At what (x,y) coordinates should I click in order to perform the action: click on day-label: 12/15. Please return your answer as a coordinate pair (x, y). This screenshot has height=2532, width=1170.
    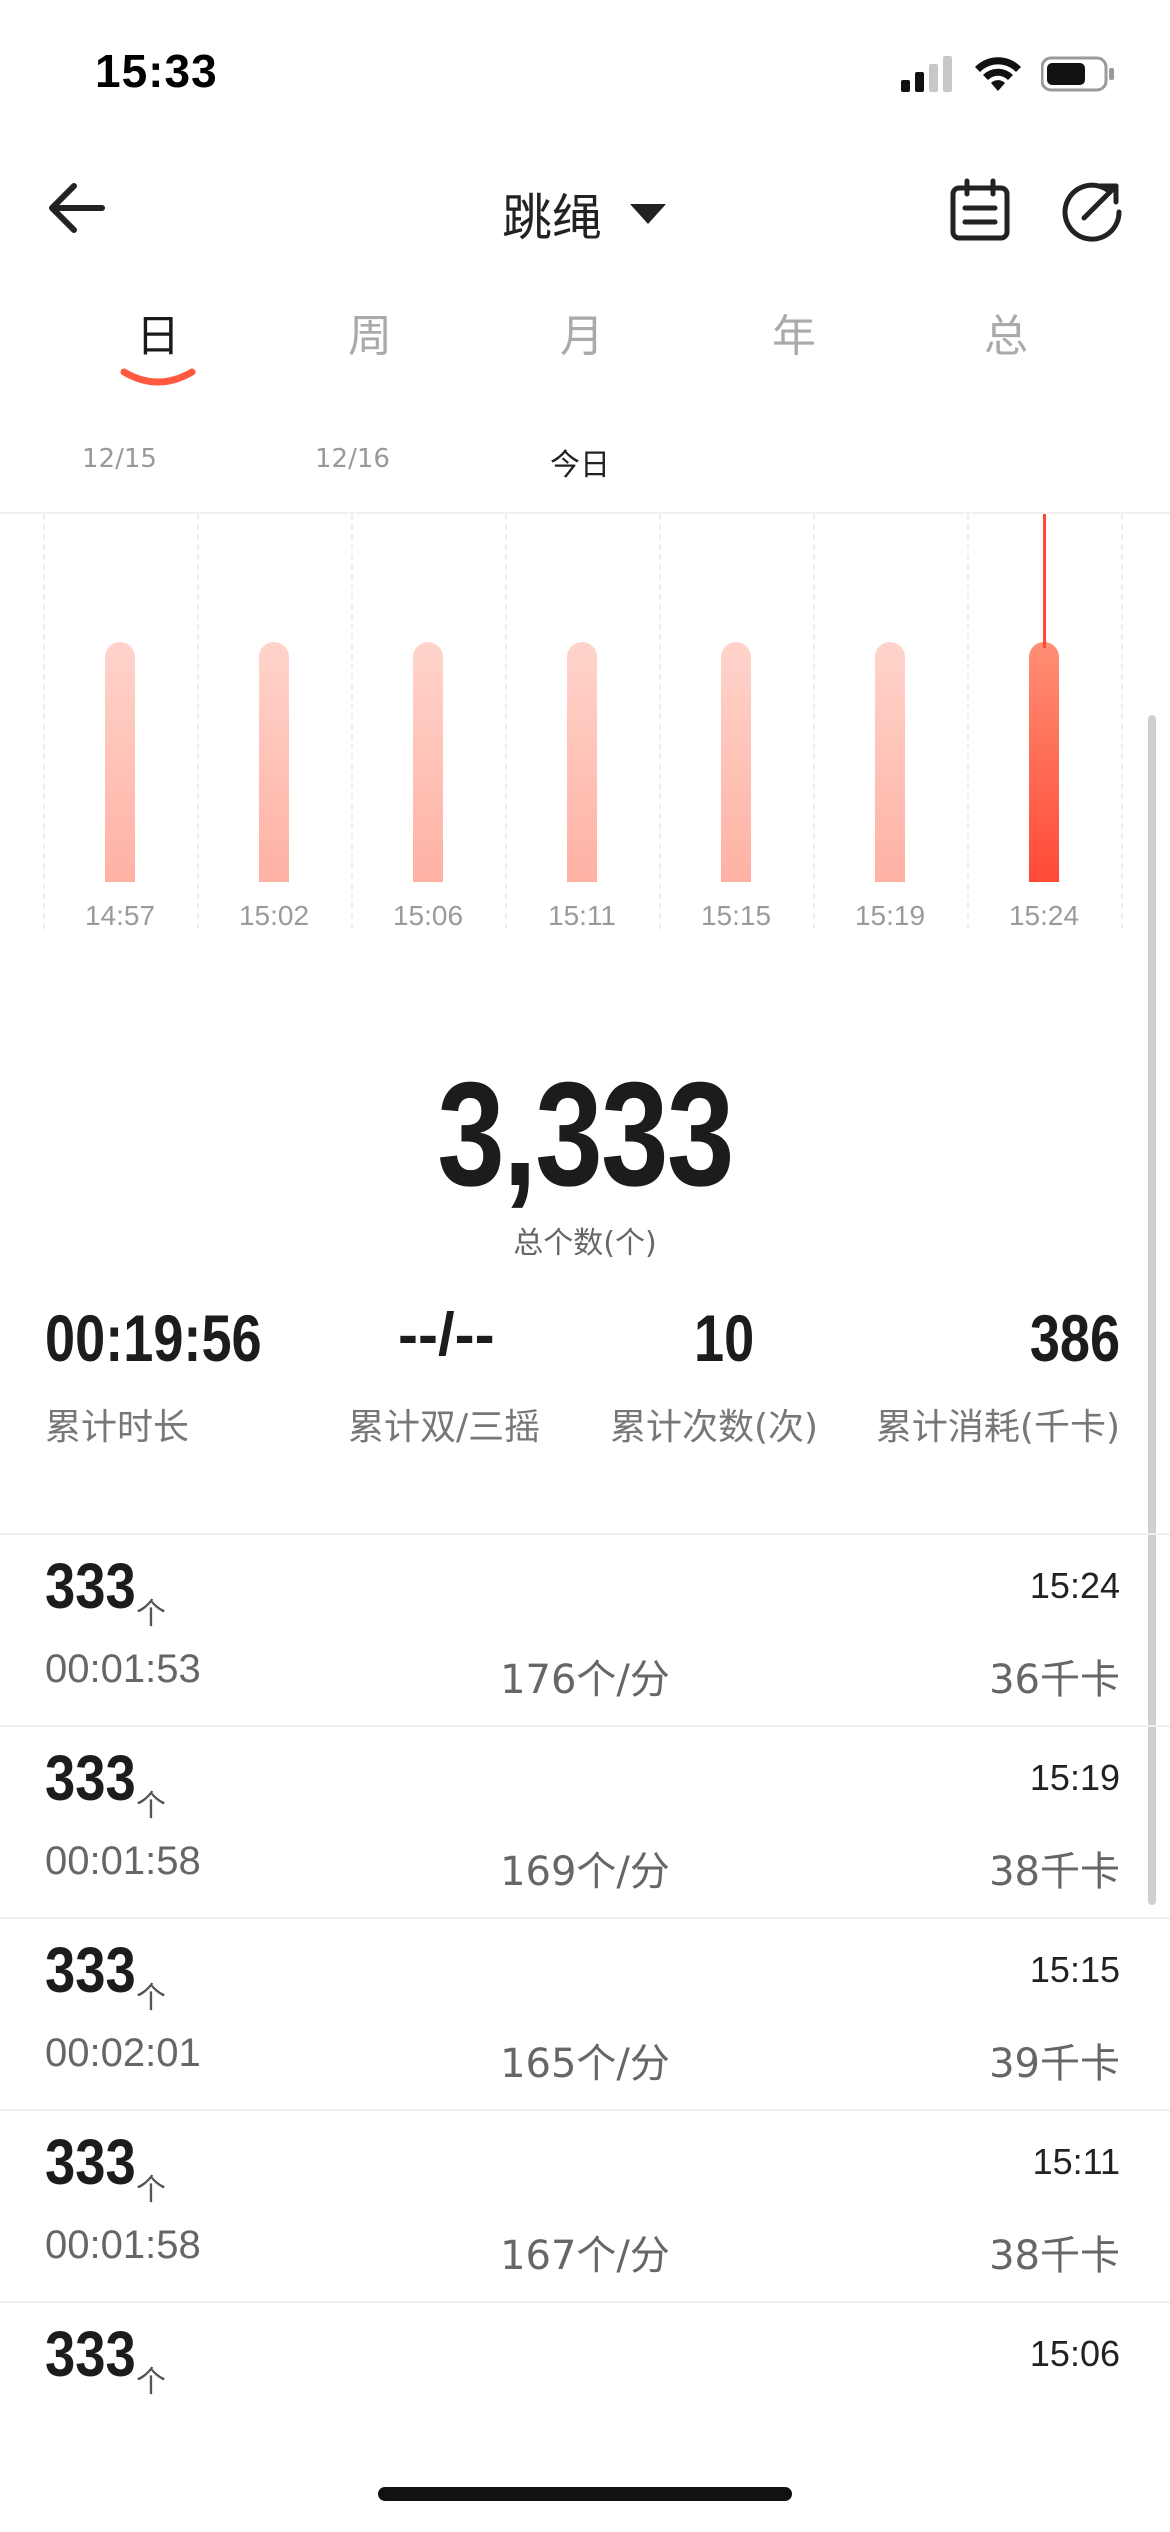
    Looking at the image, I should click on (119, 459).